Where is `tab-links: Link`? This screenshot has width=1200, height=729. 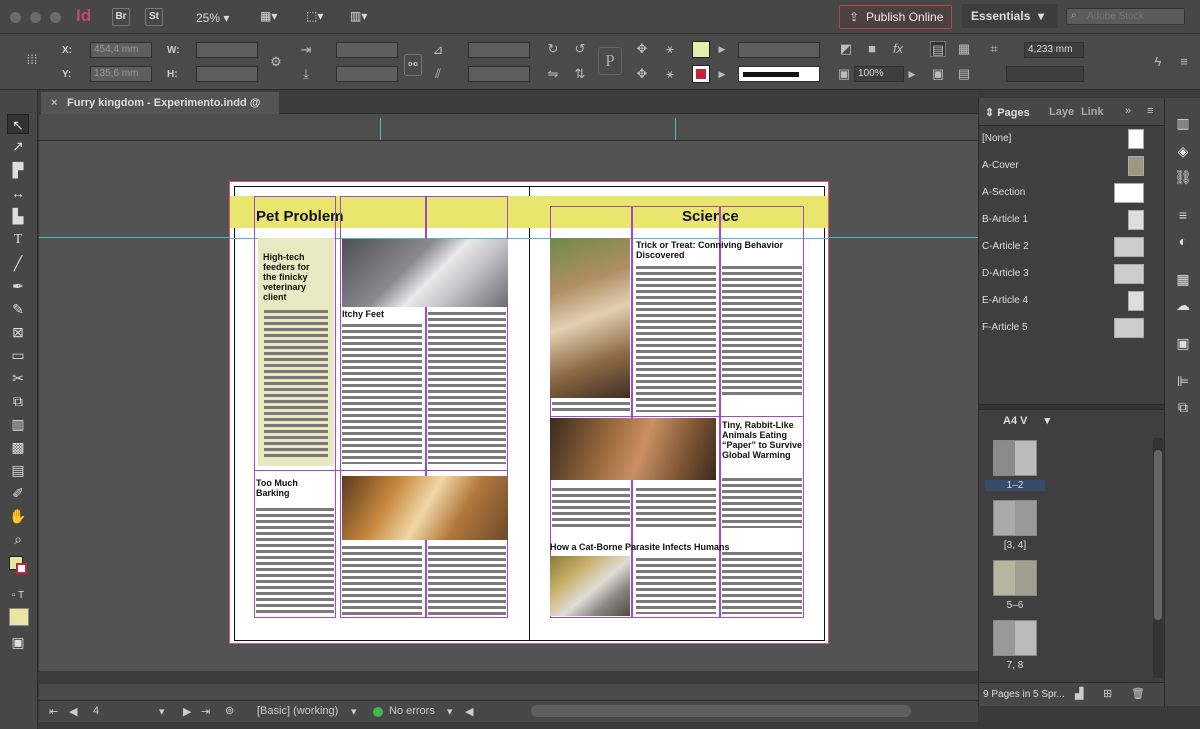 tab-links: Link is located at coordinates (1092, 112).